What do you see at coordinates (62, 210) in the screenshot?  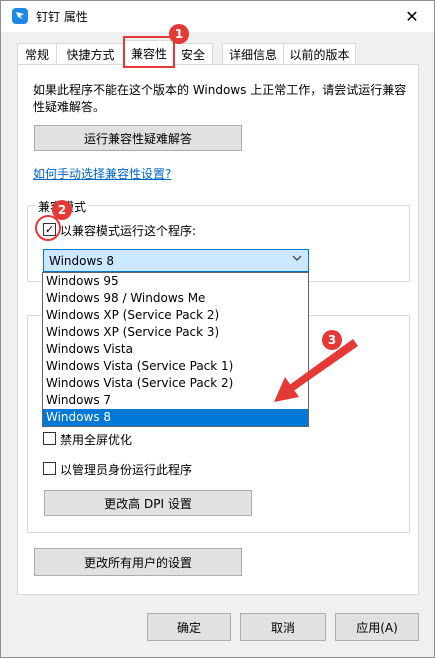 I see `step-badge-2: 2` at bounding box center [62, 210].